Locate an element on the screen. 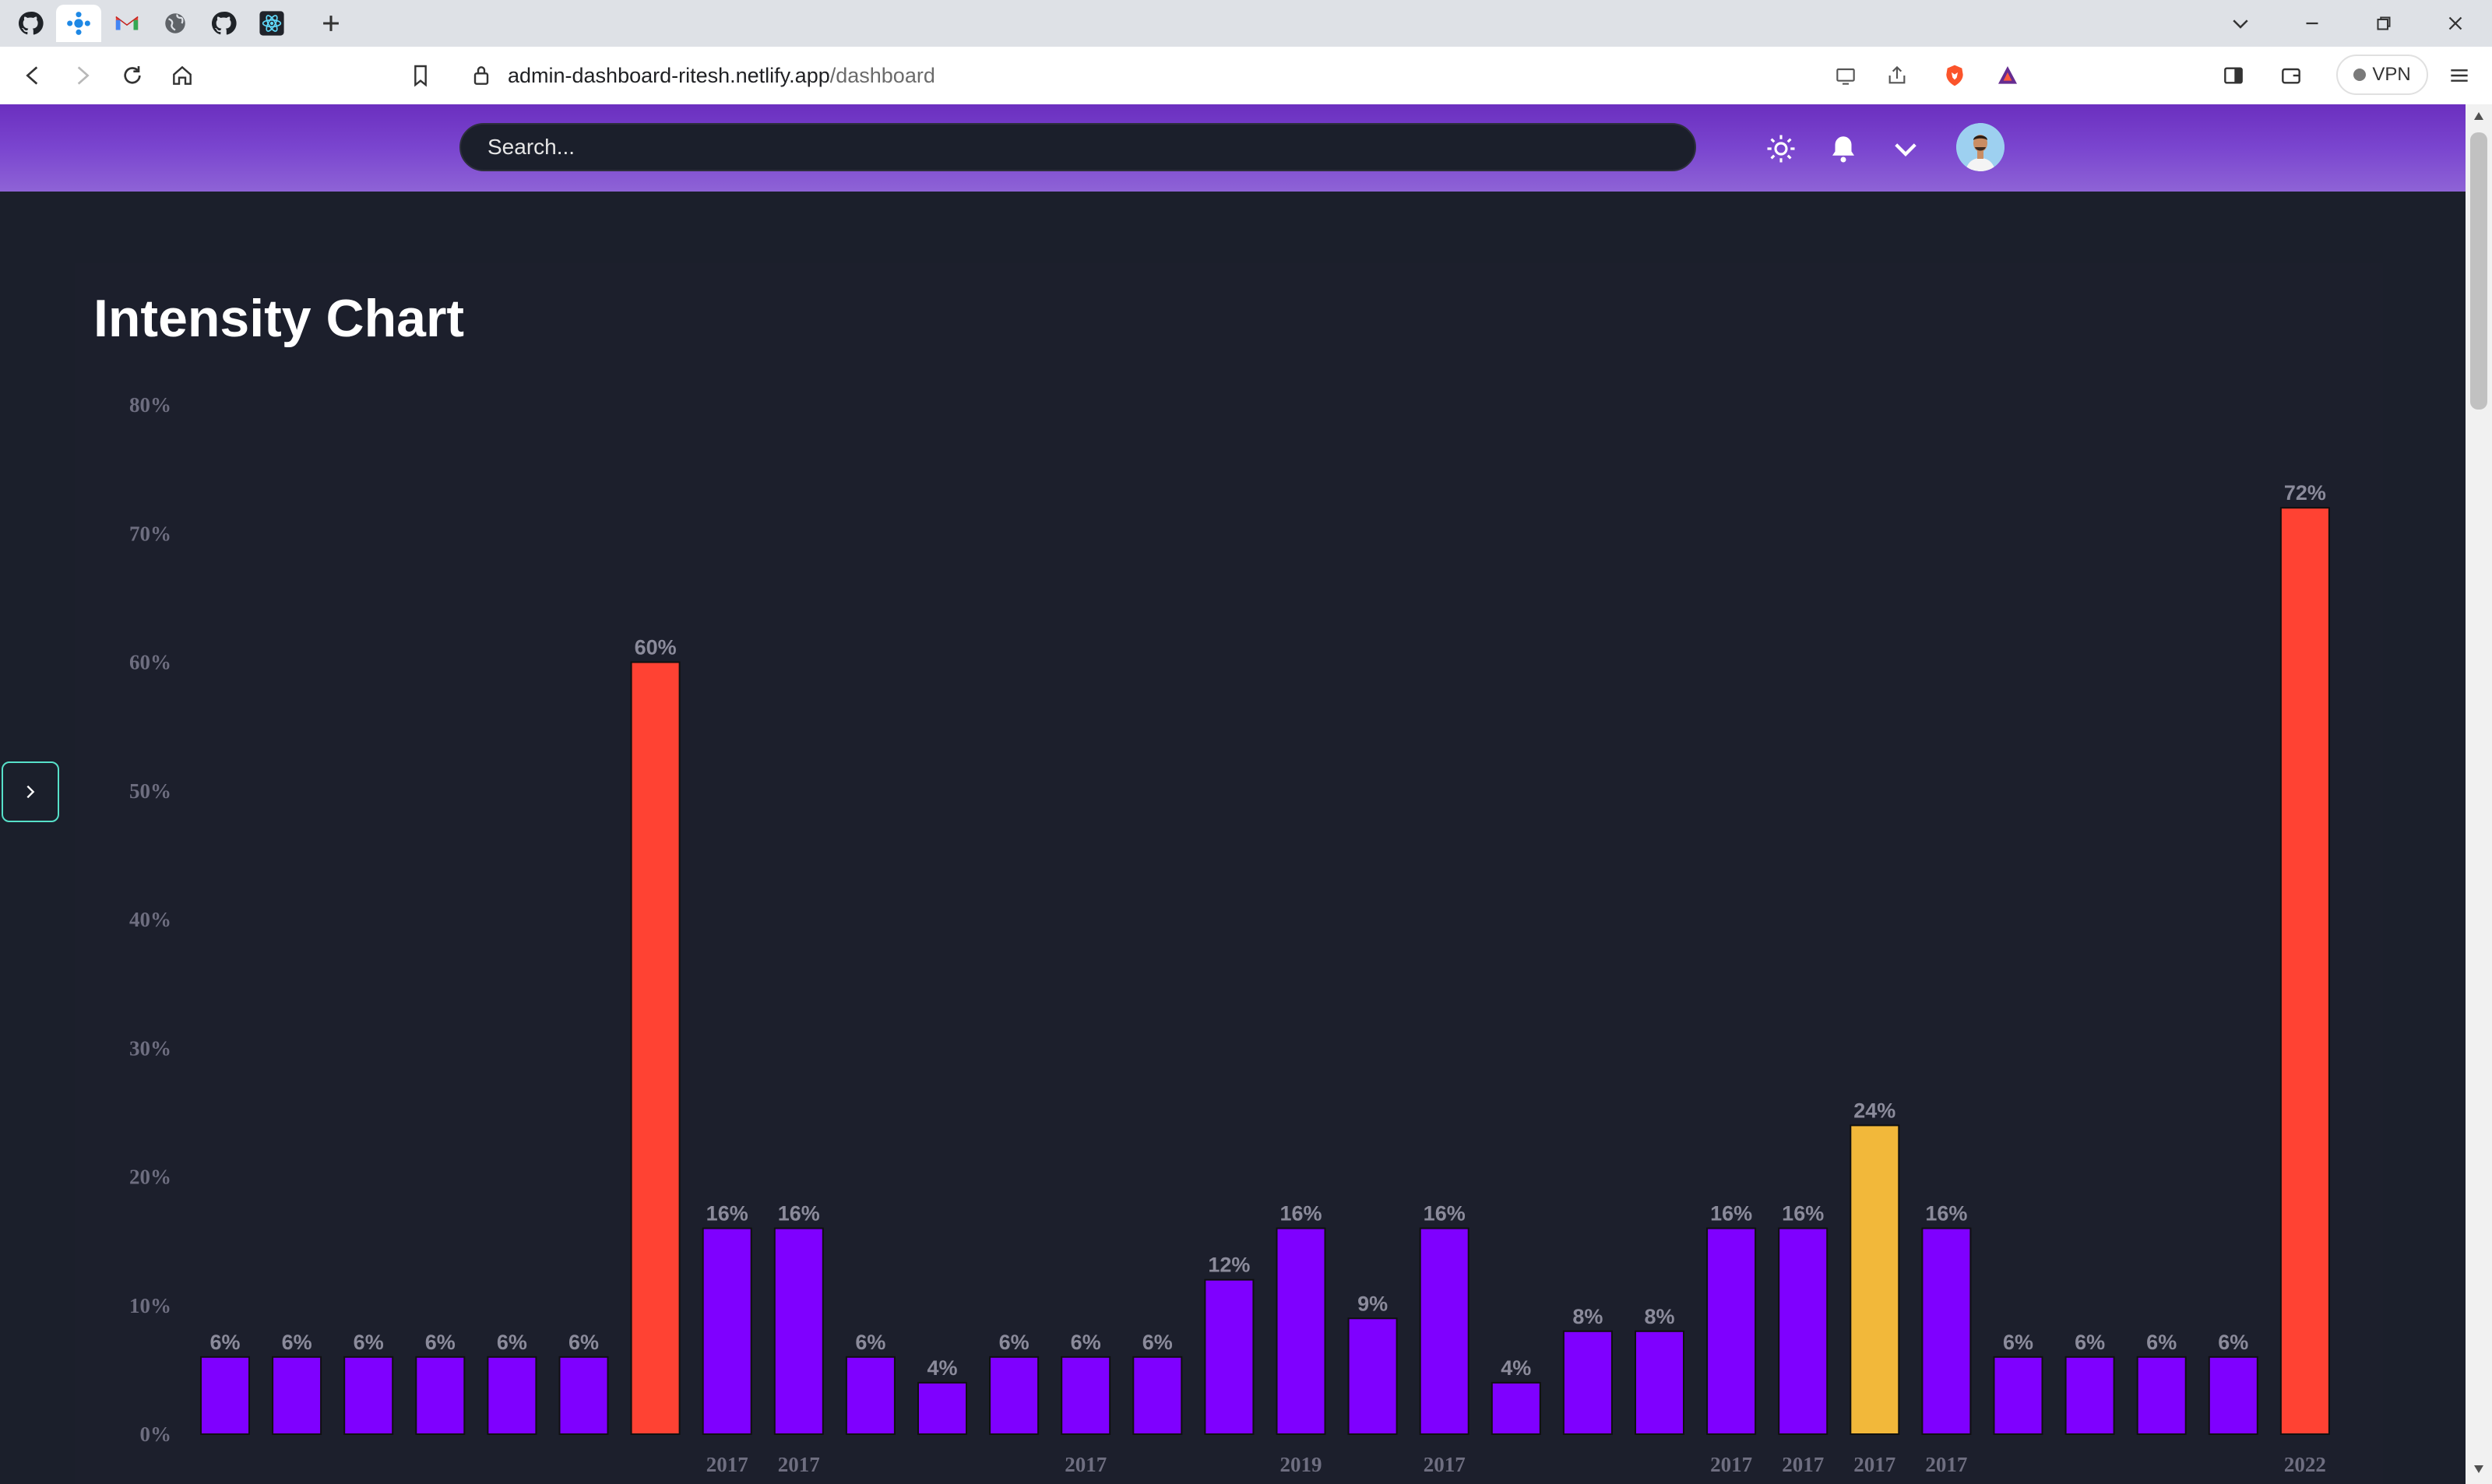 The width and height of the screenshot is (2492, 1484). bar-value-label: 60% is located at coordinates (656, 647).